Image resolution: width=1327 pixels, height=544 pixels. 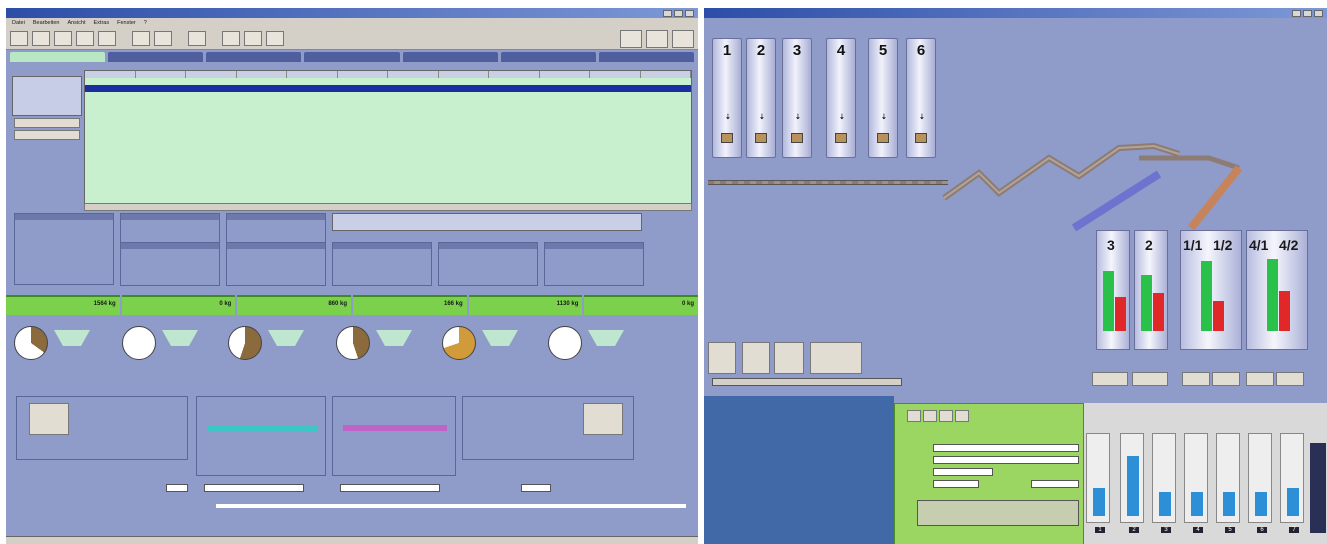 I want to click on exit-icon, so click(x=683, y=38).